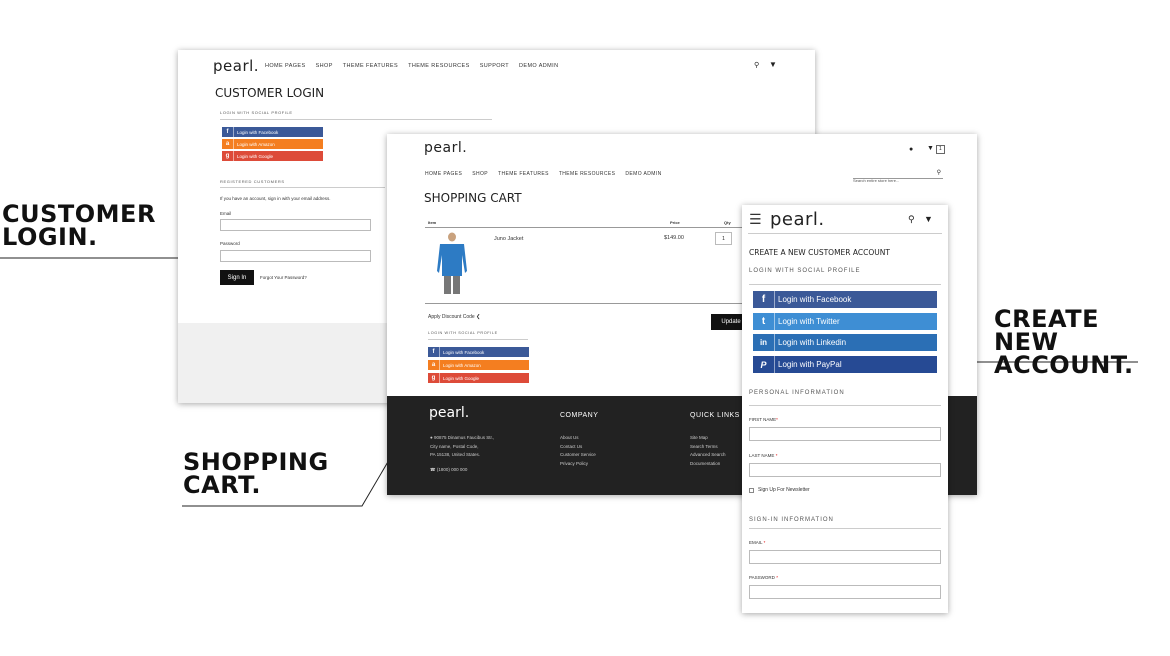  I want to click on footer-link: Privacy Policy, so click(578, 464).